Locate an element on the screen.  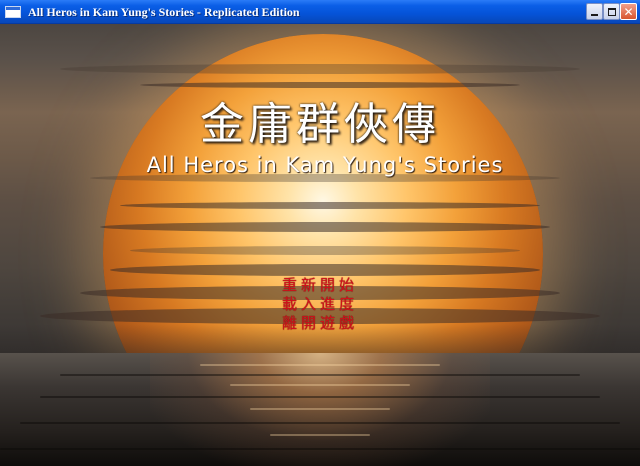
app-window-icon is located at coordinates (13, 12).